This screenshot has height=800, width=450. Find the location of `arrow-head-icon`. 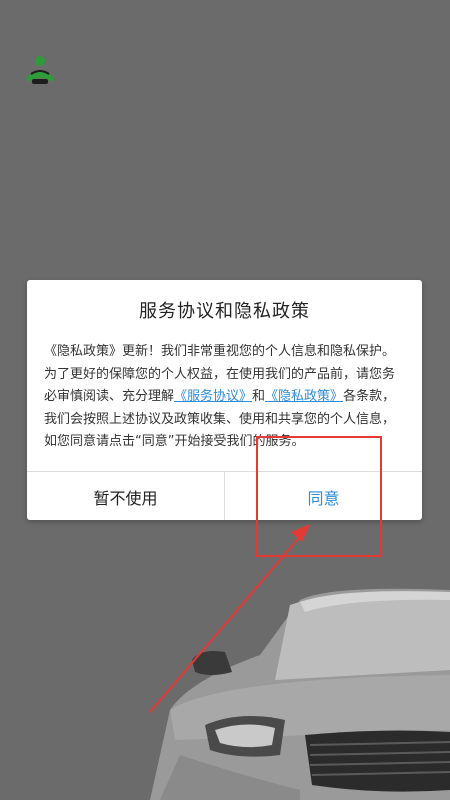

arrow-head-icon is located at coordinates (300, 533).